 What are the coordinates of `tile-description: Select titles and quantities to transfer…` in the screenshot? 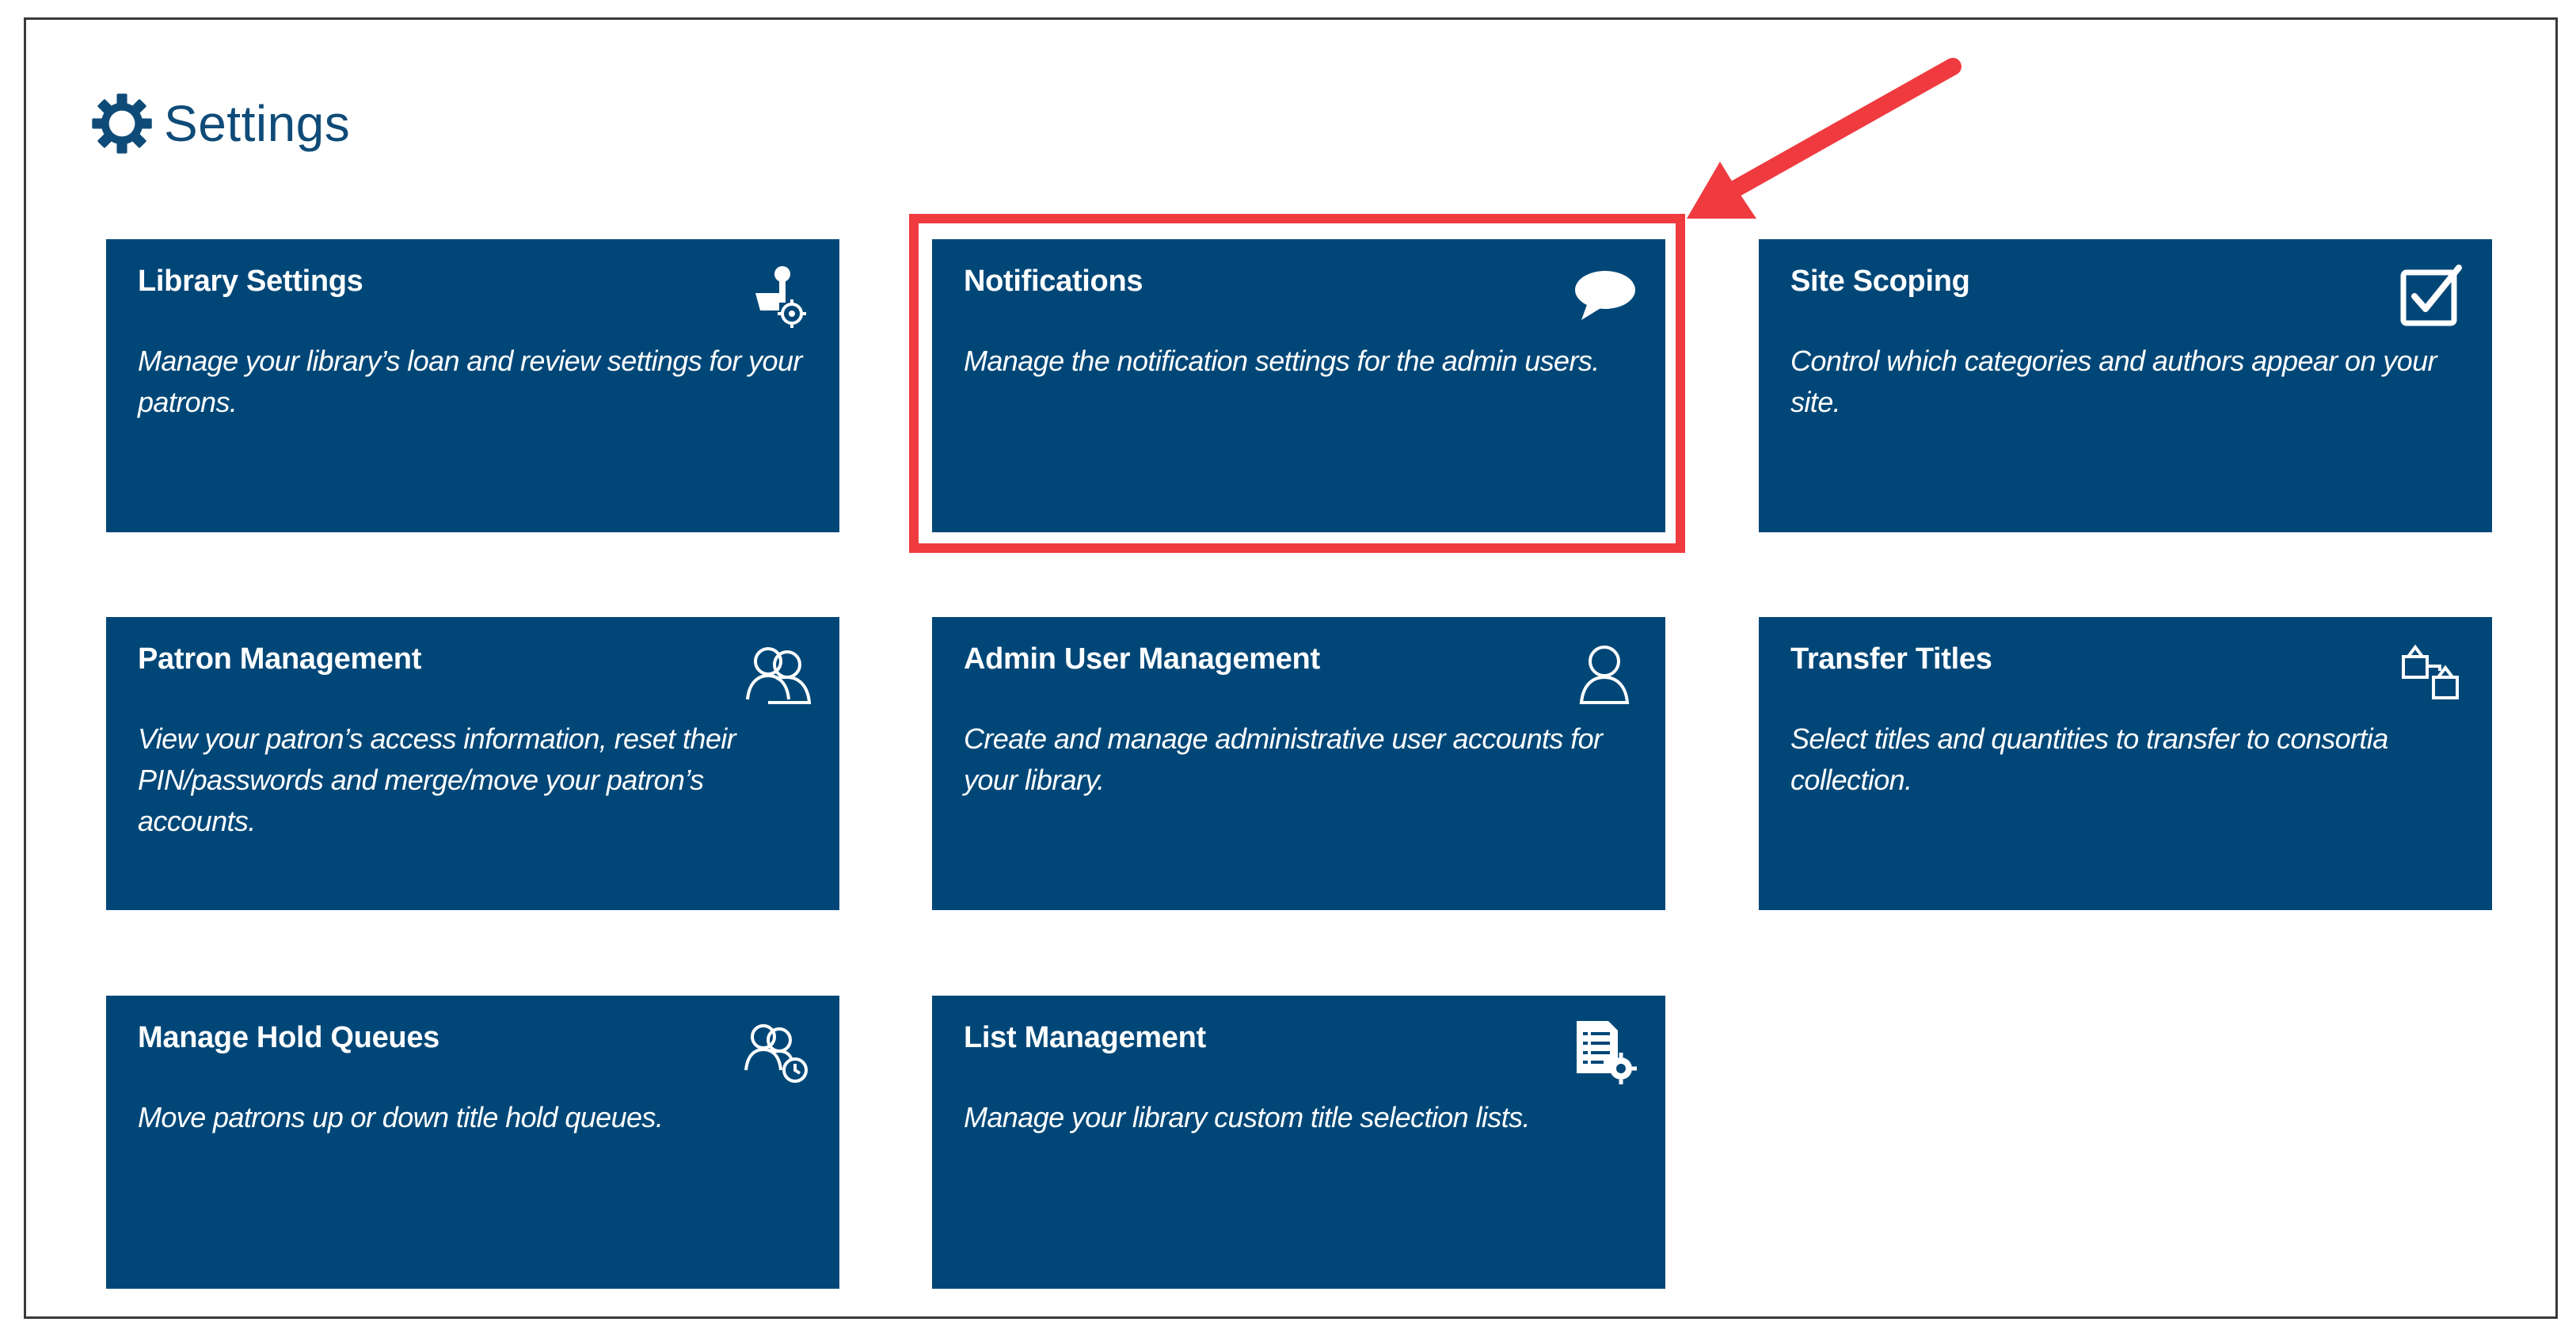 It's located at (2089, 759).